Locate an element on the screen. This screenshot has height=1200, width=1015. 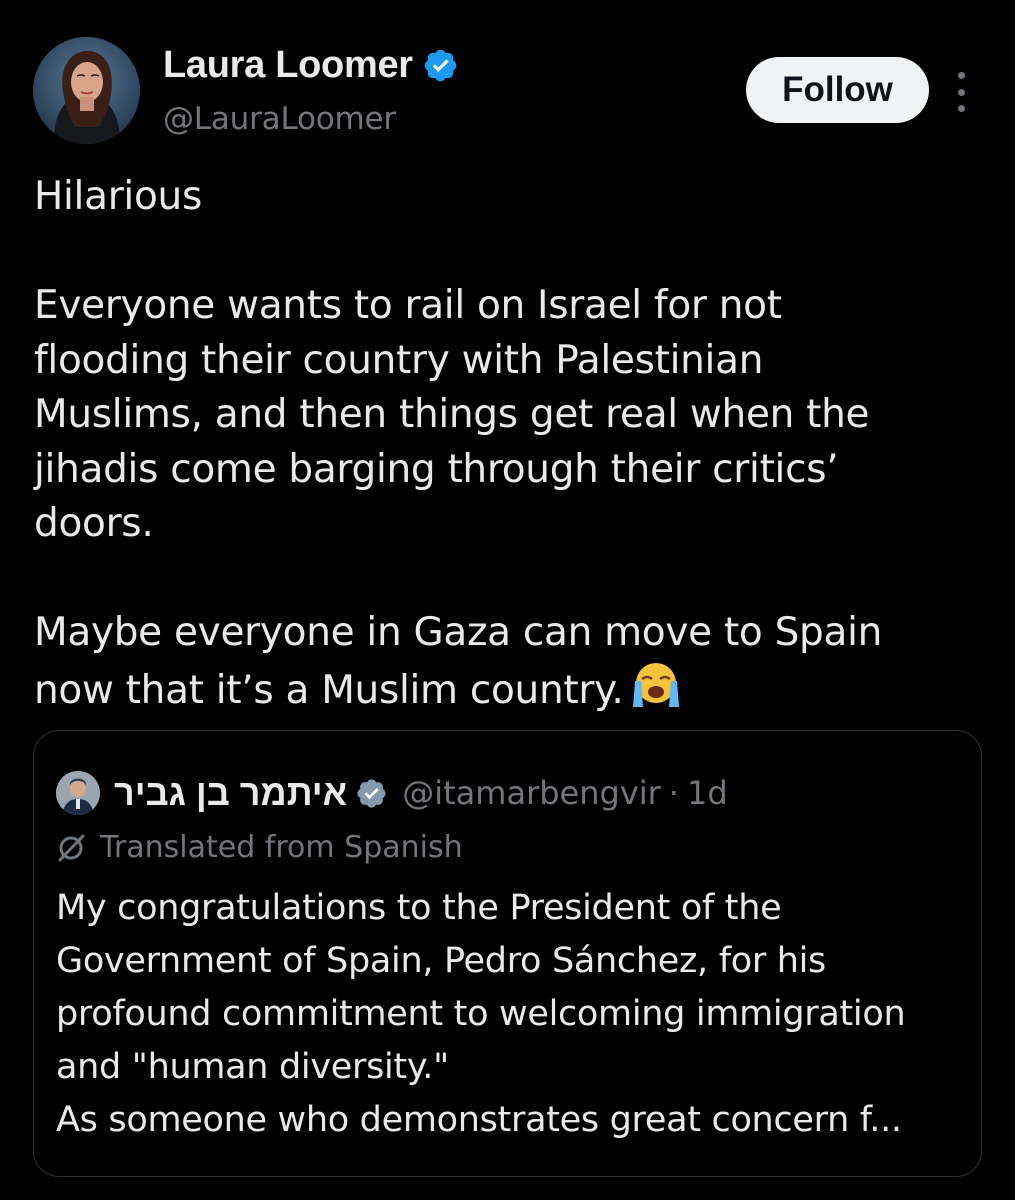
tweet-paragraph-1: Hilarious is located at coordinates (118, 196).